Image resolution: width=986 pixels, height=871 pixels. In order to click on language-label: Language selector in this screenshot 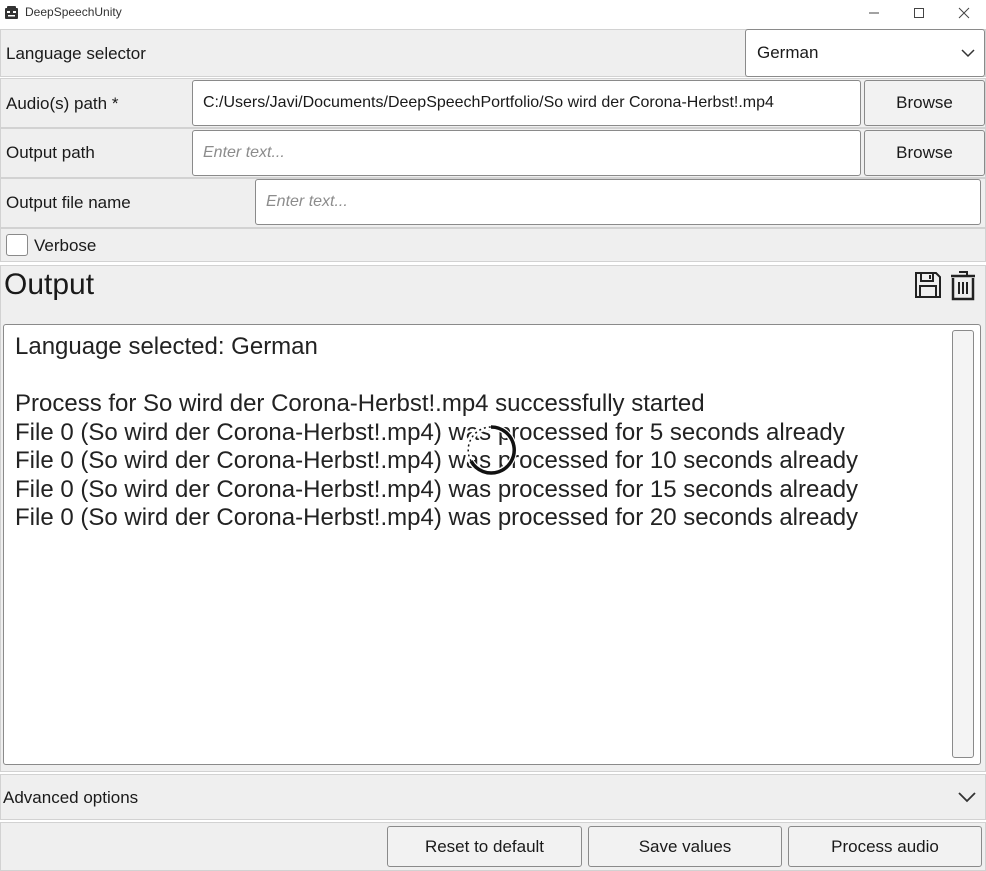, I will do `click(76, 53)`.